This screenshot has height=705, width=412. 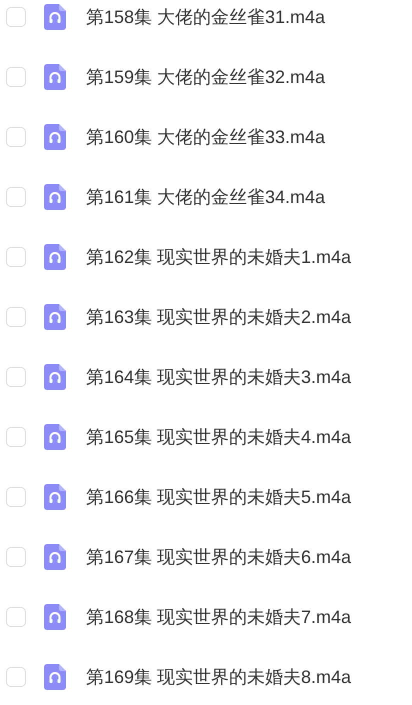 I want to click on file-name: 第168集 现实世界的未婚夫7.m4a, so click(x=219, y=617).